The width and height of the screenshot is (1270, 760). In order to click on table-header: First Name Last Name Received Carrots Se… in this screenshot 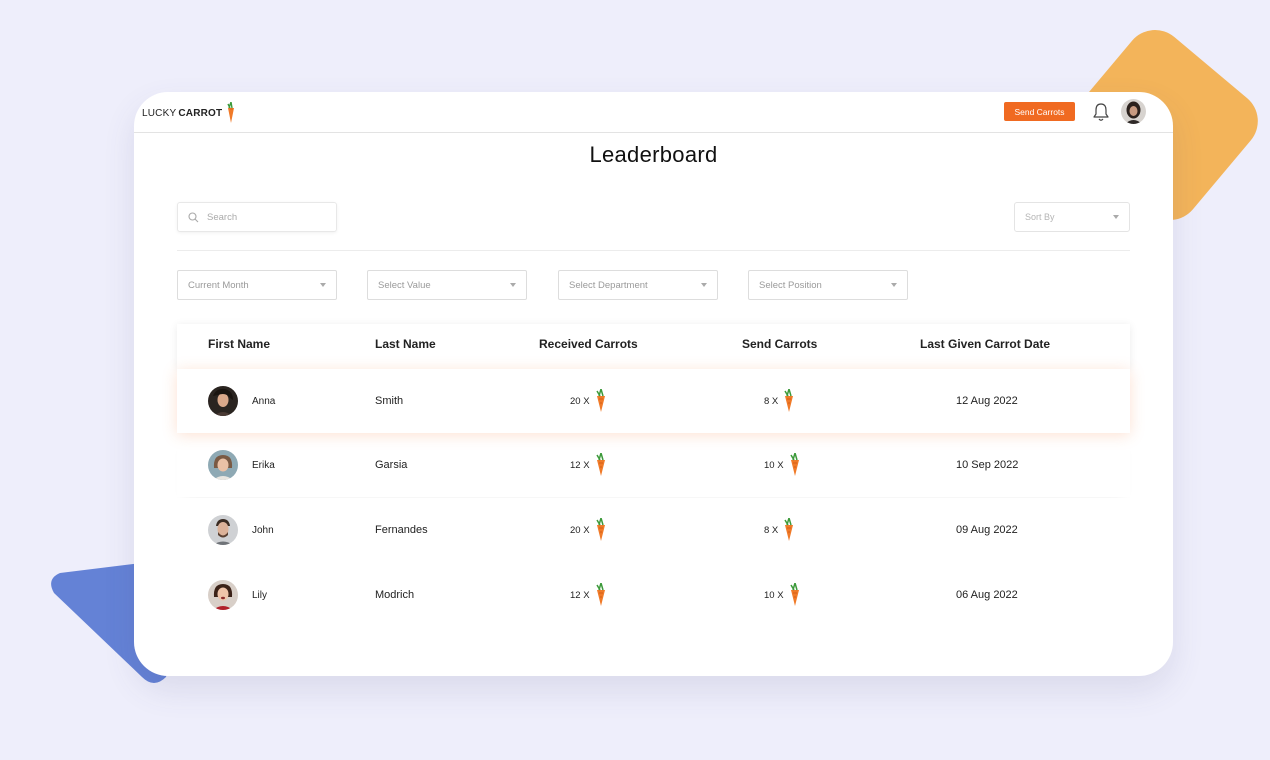, I will do `click(653, 346)`.